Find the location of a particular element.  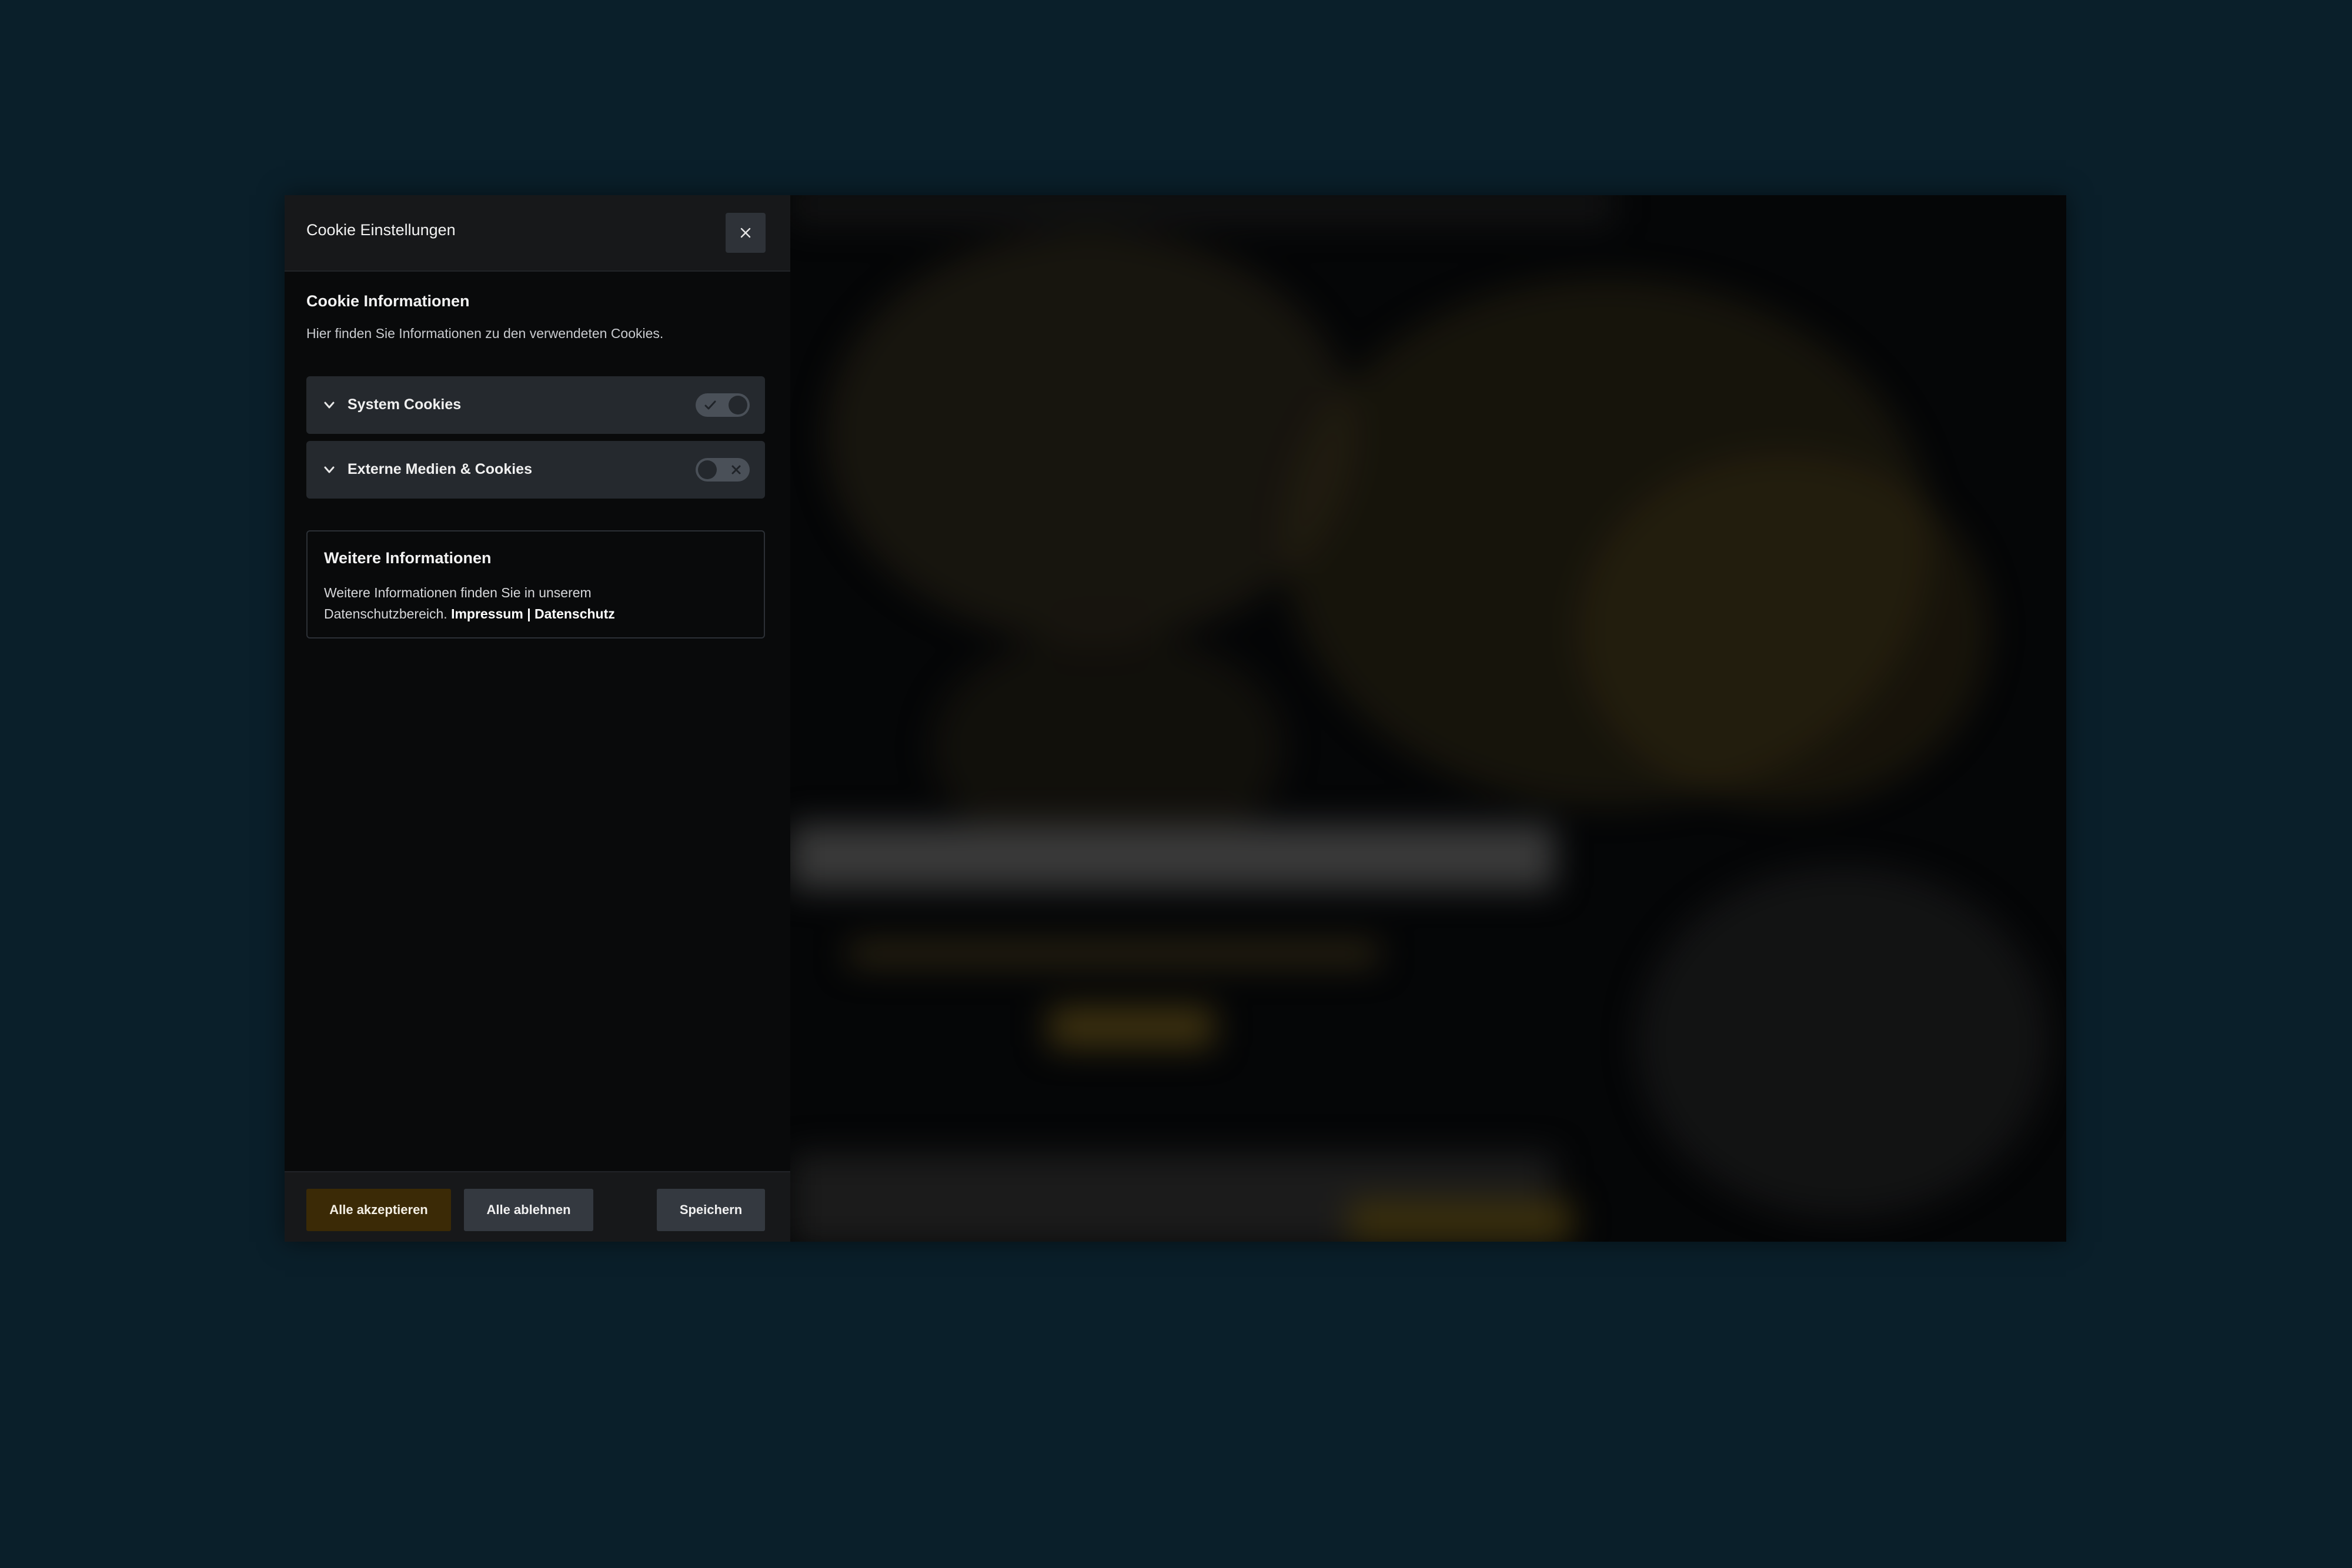

section-title: Cookie Informationen is located at coordinates (388, 301).